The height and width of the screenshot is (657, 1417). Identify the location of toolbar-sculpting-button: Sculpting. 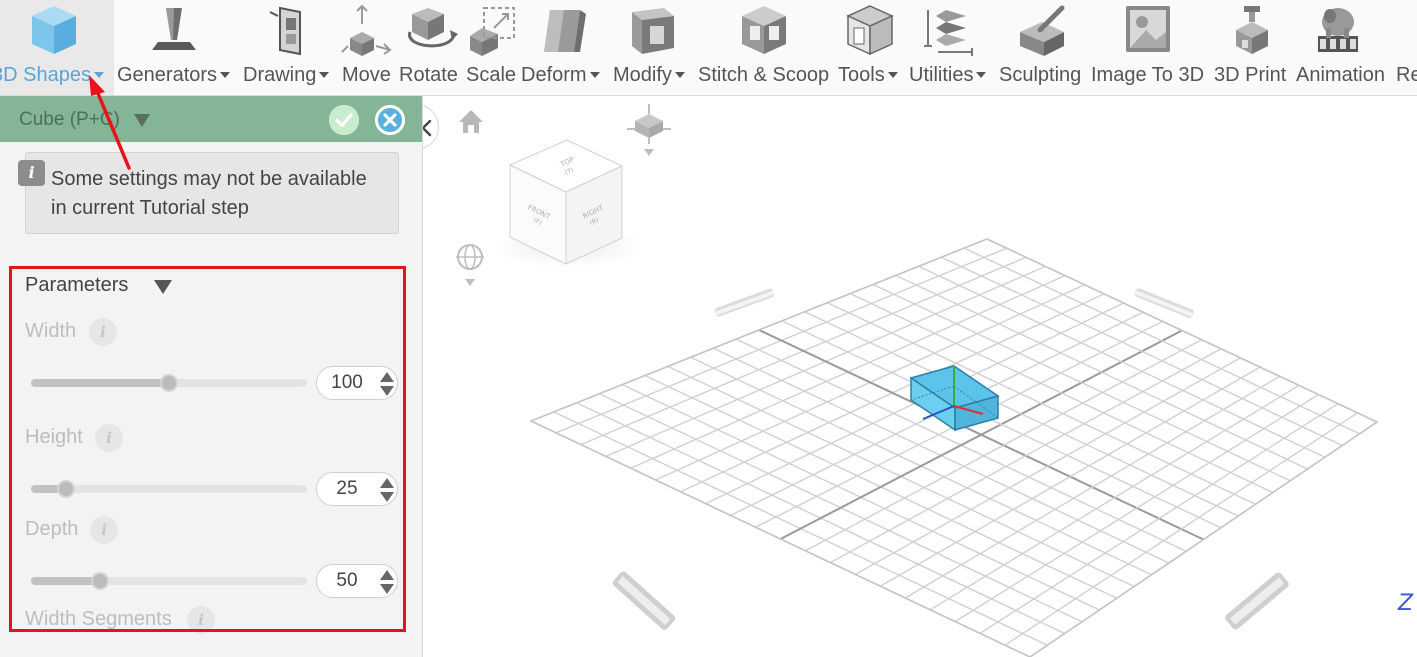
(1042, 47).